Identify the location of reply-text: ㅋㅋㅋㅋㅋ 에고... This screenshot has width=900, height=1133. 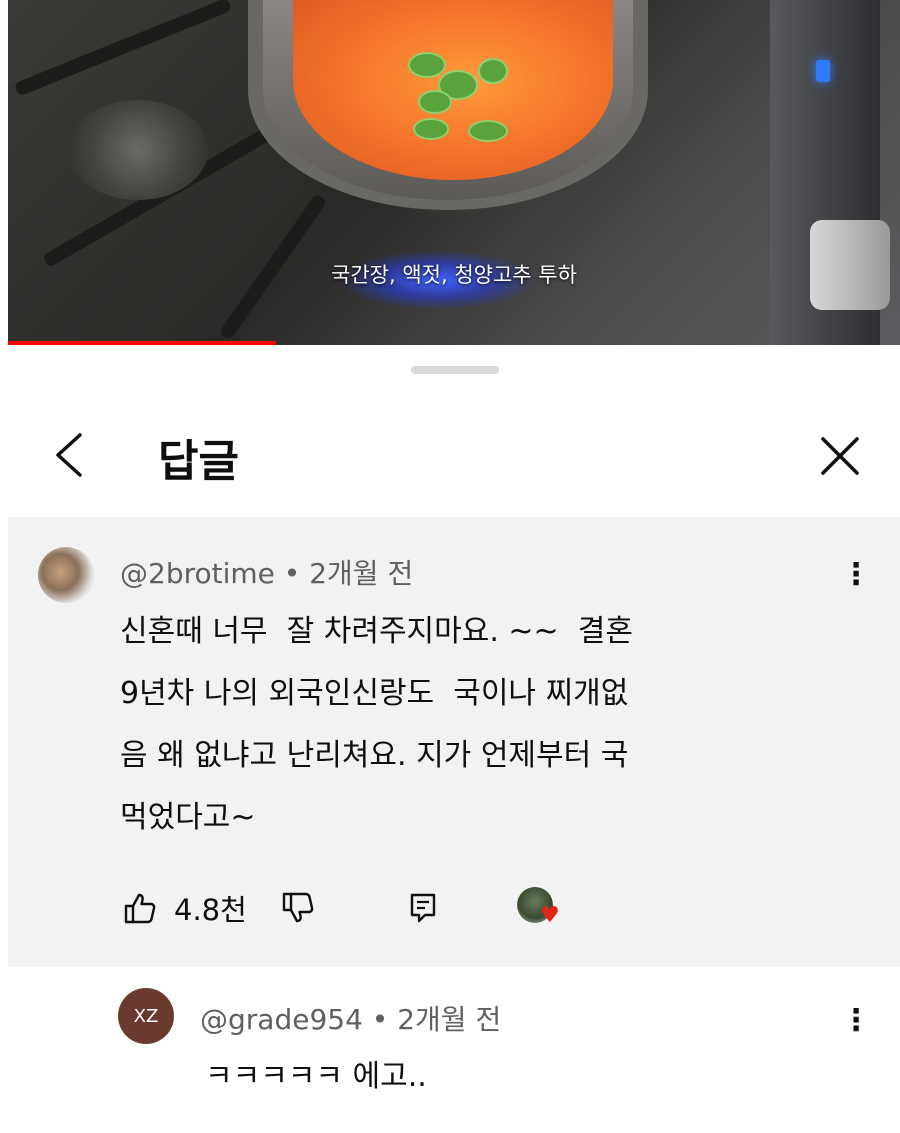
(316, 1076).